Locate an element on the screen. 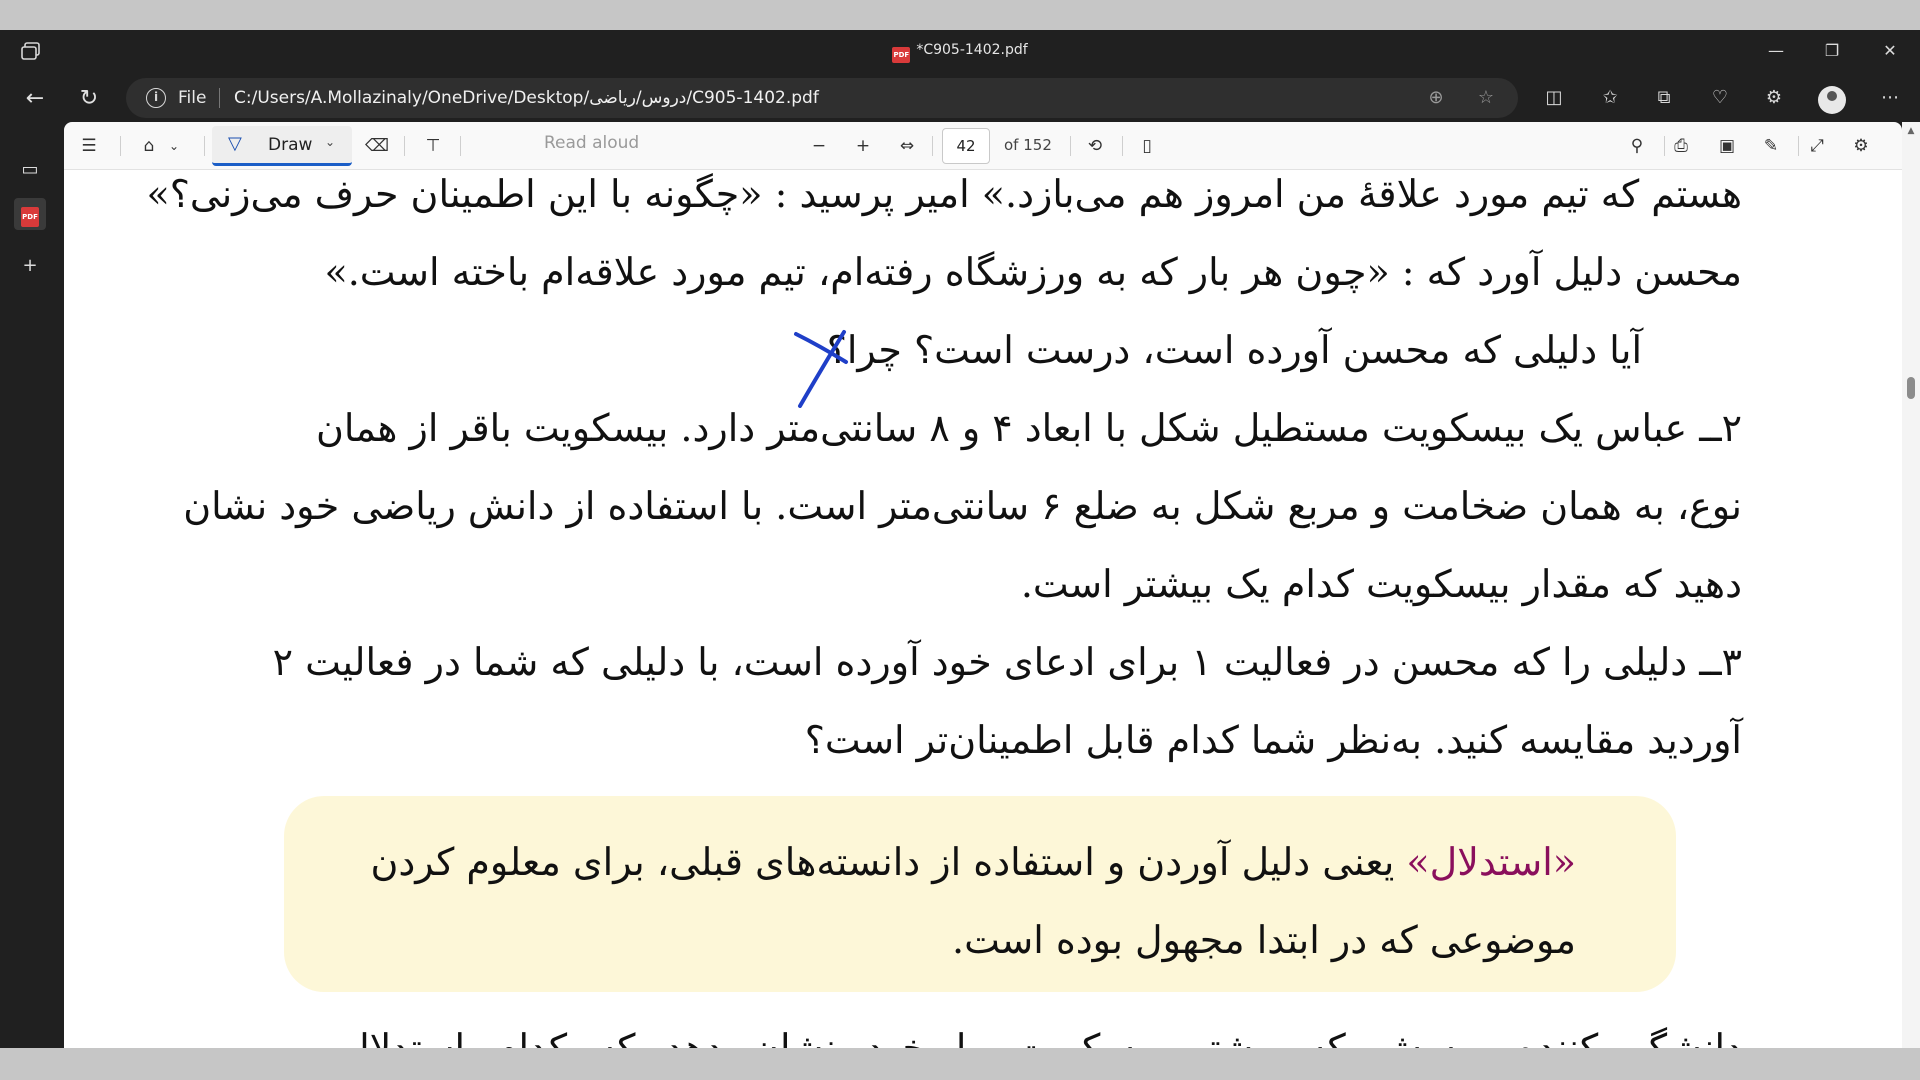 This screenshot has height=1080, width=1920. definition-term: «استدلال» is located at coordinates (1491, 862).